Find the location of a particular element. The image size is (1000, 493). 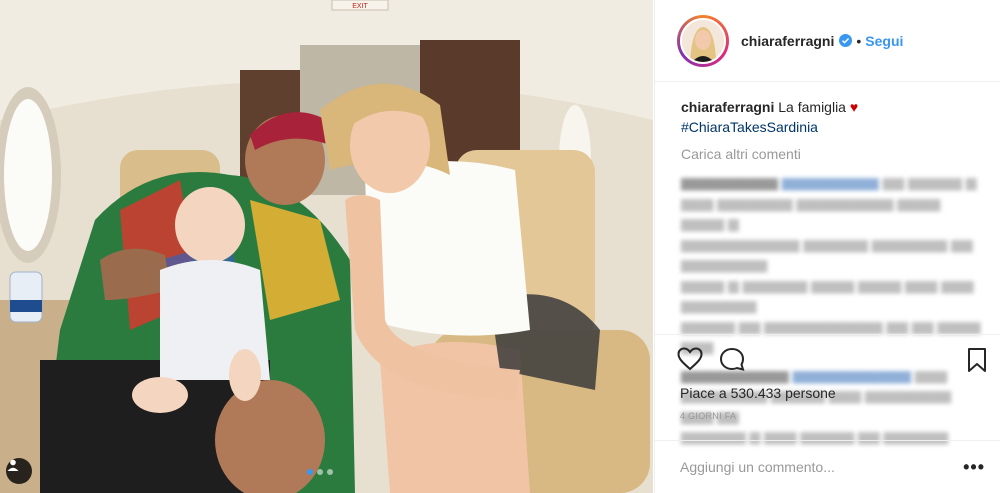

caption-username: chiaraferragni is located at coordinates (727, 107).